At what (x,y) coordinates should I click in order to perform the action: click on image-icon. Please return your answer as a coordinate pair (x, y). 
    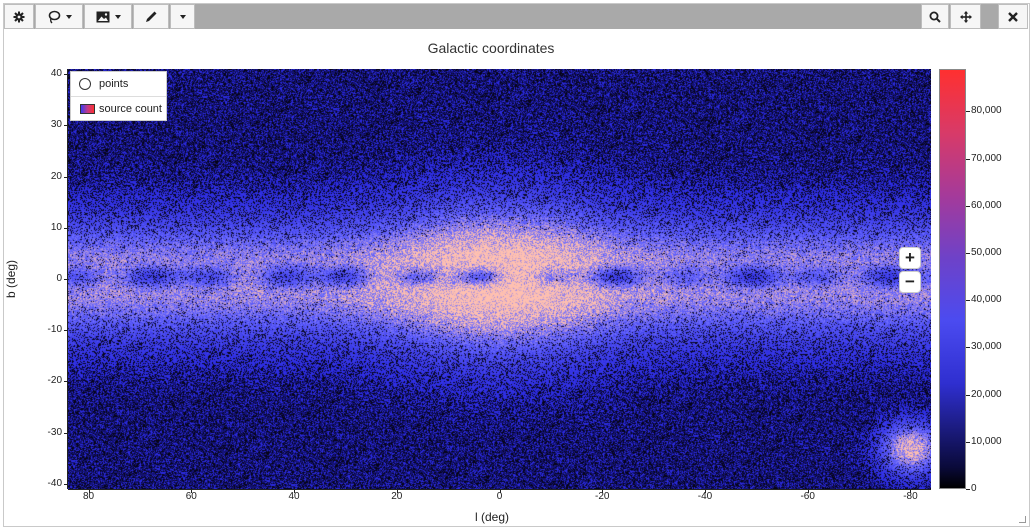
    Looking at the image, I should click on (102, 16).